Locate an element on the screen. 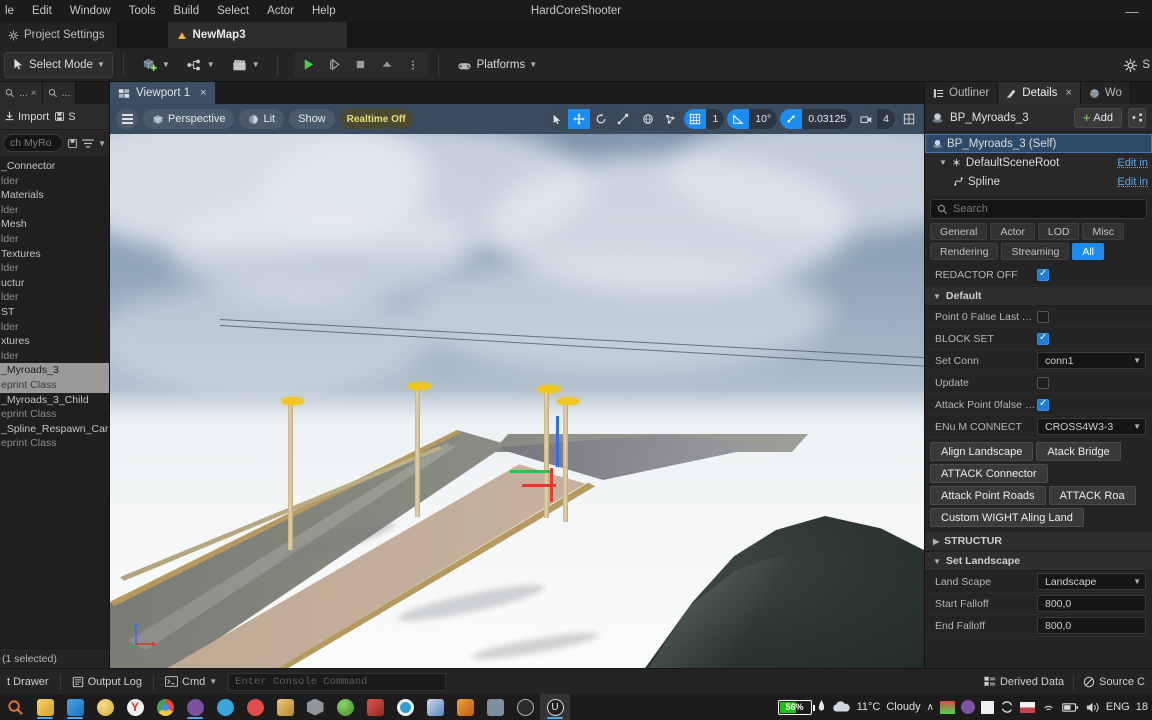 Image resolution: width=1152 pixels, height=720 pixels. menu-help: Help is located at coordinates (324, 11).